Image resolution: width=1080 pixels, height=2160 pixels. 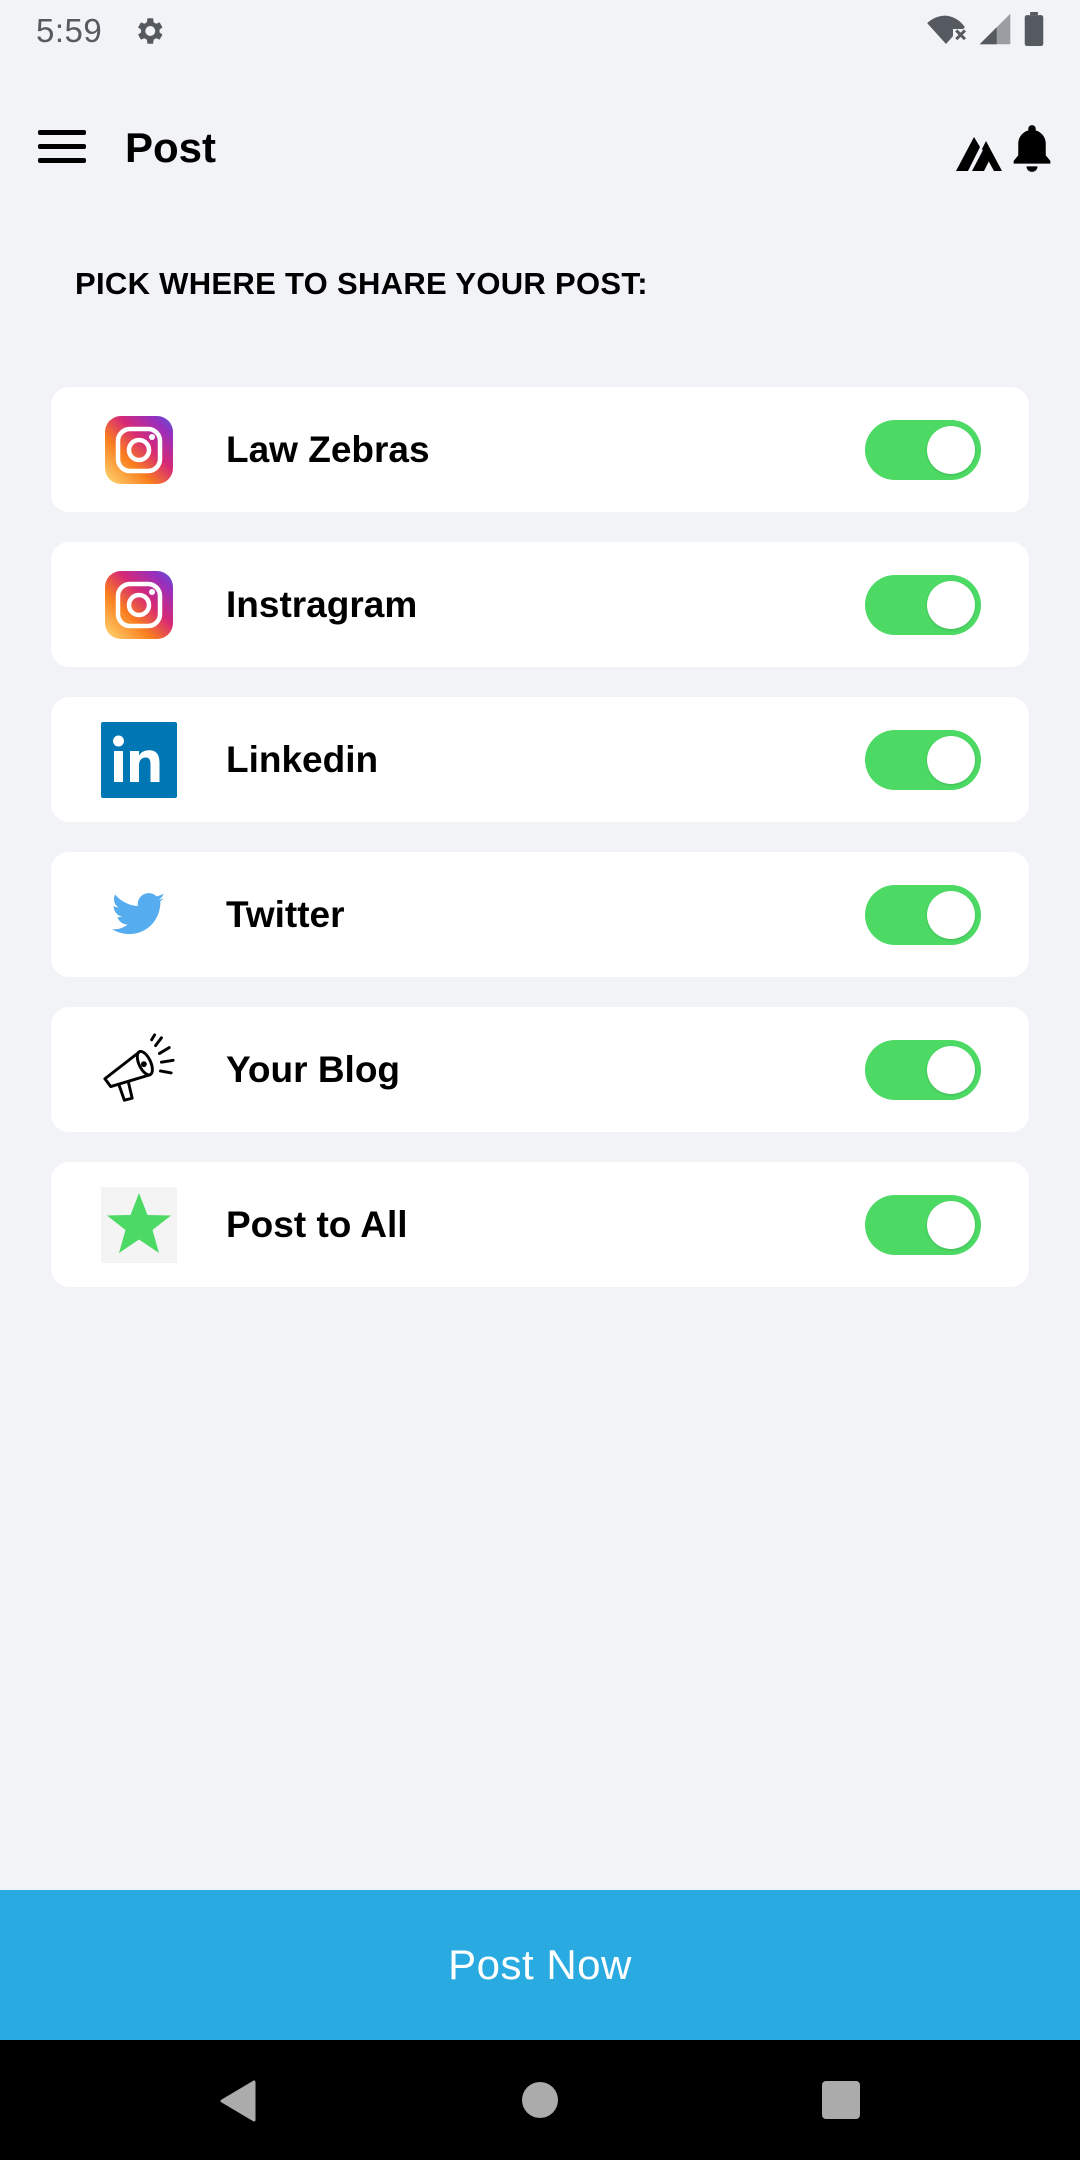 What do you see at coordinates (322, 604) in the screenshot?
I see `share-item-label: Instragram` at bounding box center [322, 604].